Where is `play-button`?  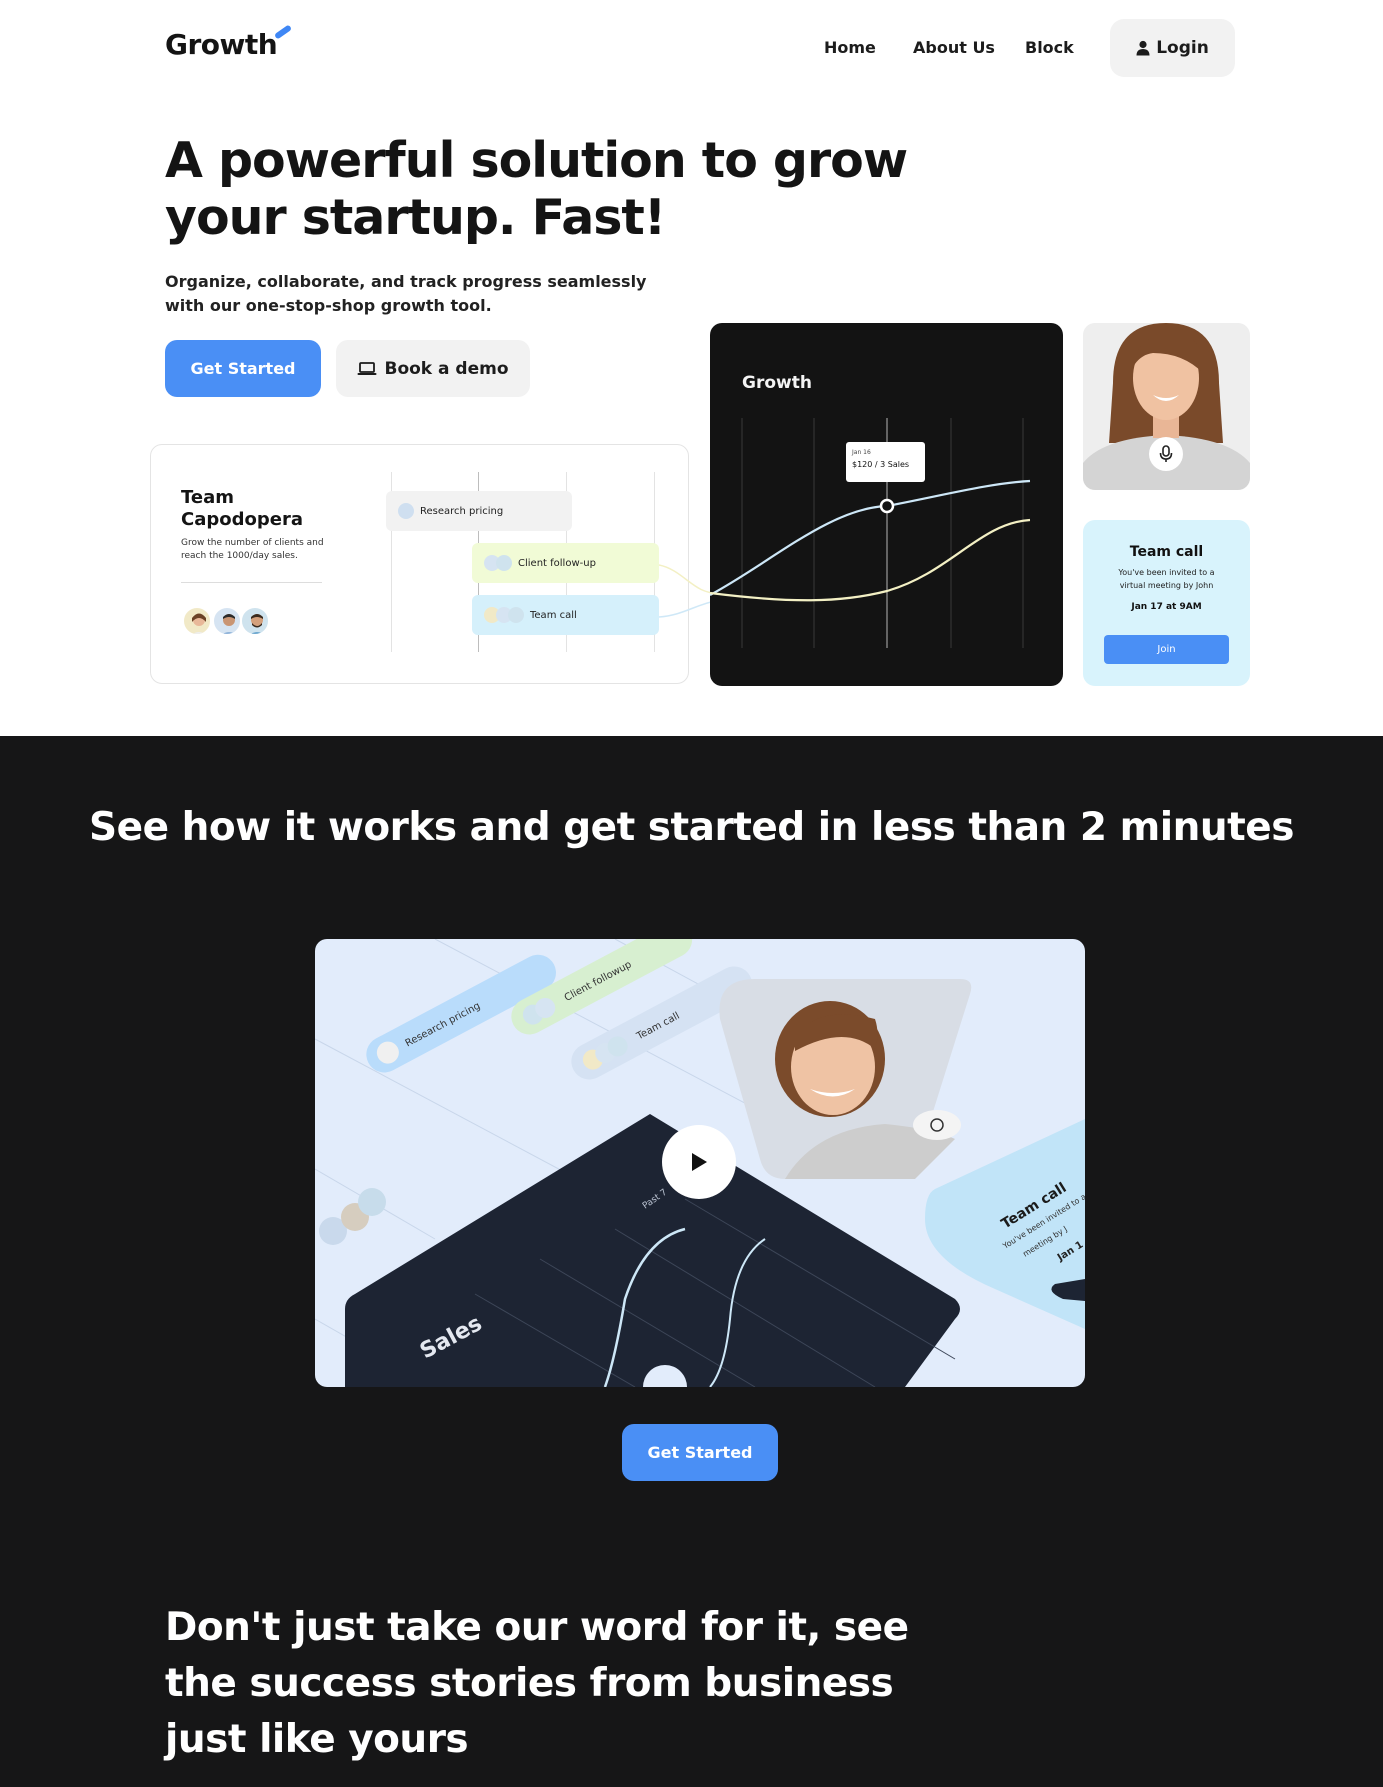 play-button is located at coordinates (699, 1162).